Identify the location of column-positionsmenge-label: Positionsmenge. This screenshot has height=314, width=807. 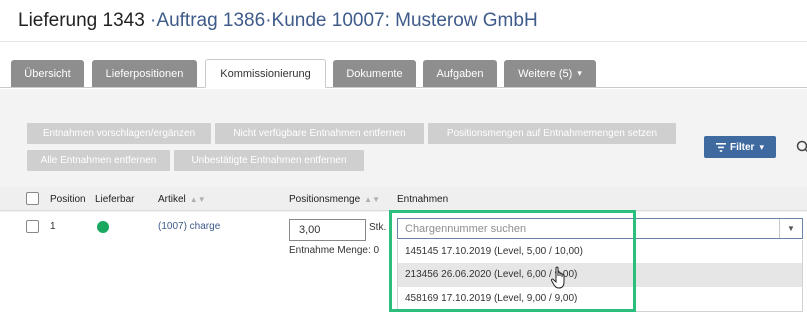
(325, 199).